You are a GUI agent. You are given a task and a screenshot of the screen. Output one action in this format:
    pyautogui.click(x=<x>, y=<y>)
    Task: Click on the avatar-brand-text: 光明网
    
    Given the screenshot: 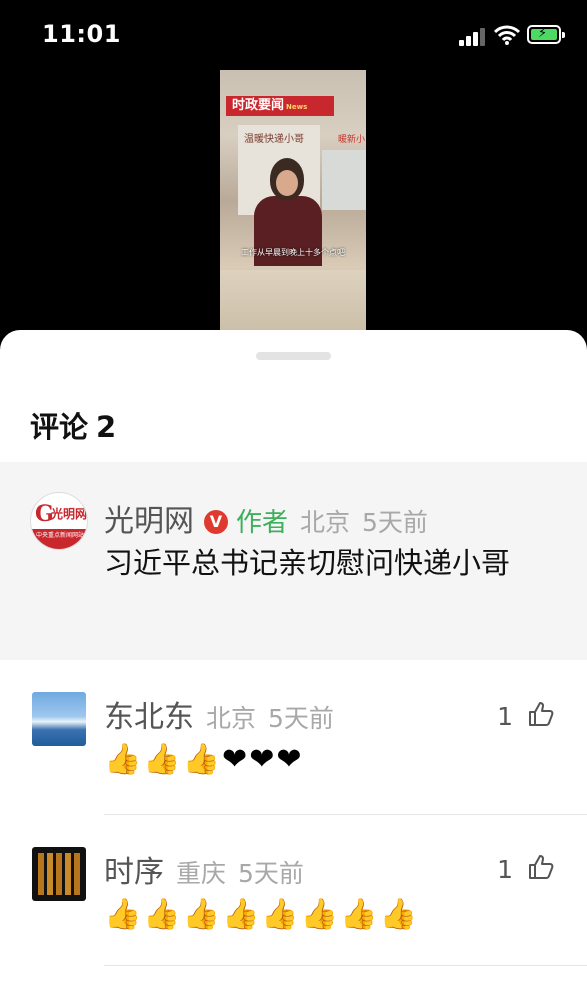 What is the action you would take?
    pyautogui.click(x=69, y=514)
    